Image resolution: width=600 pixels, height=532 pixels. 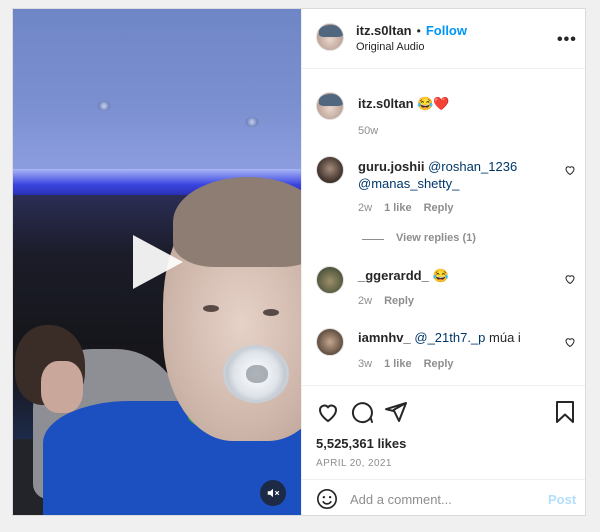 What do you see at coordinates (390, 47) in the screenshot?
I see `audio-label: Original Audio` at bounding box center [390, 47].